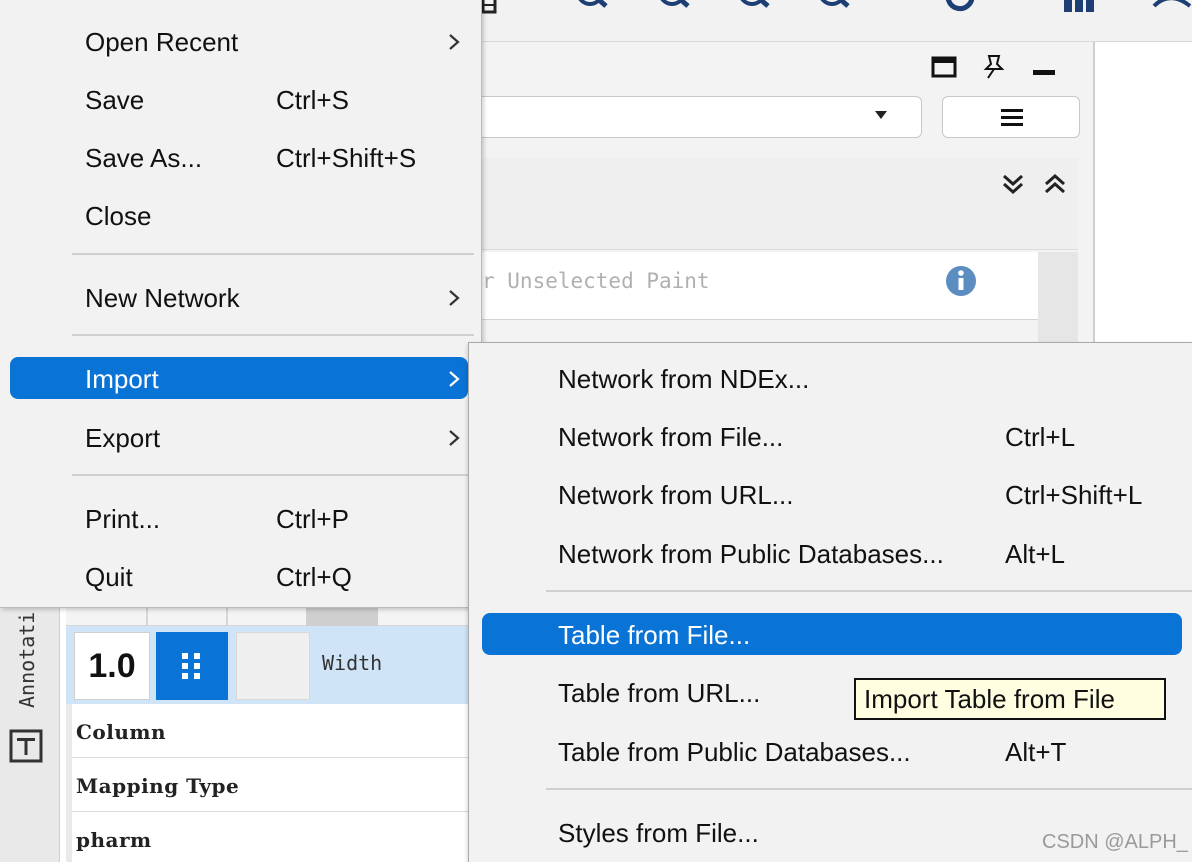 The width and height of the screenshot is (1192, 862). Describe the element at coordinates (114, 840) in the screenshot. I see `pharm-row-label: pharm` at that location.